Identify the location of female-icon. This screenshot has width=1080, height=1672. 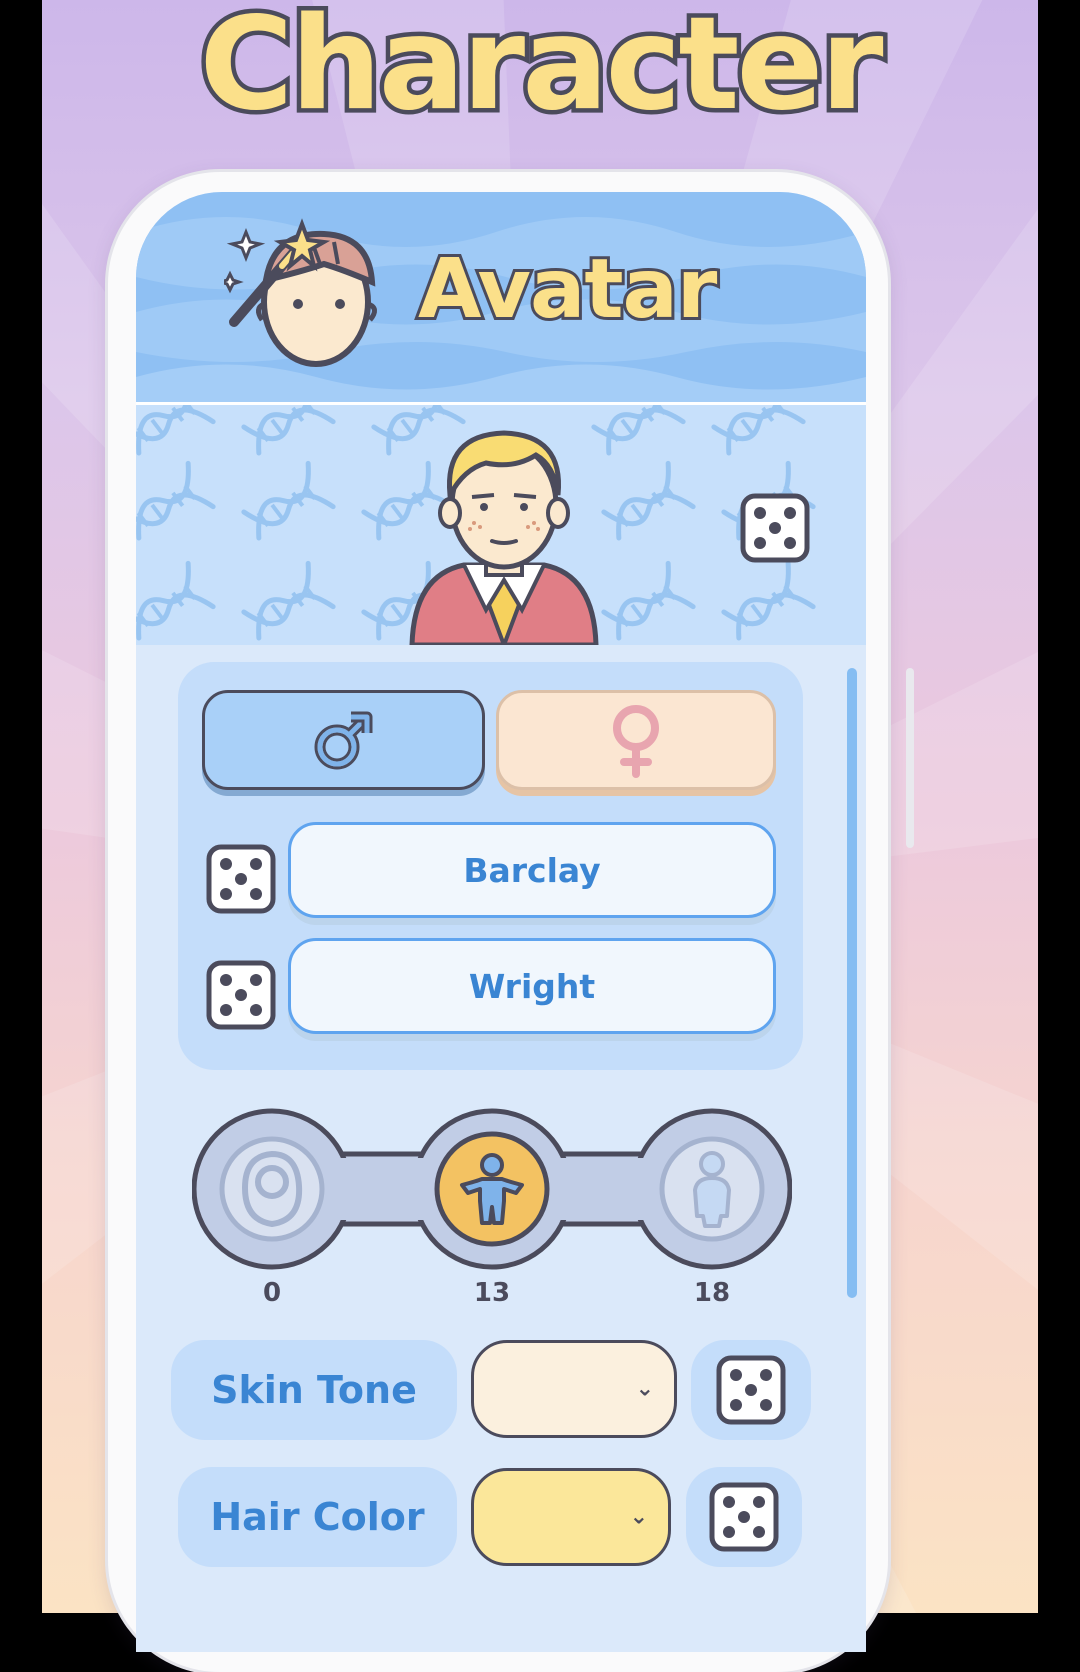
(636, 741).